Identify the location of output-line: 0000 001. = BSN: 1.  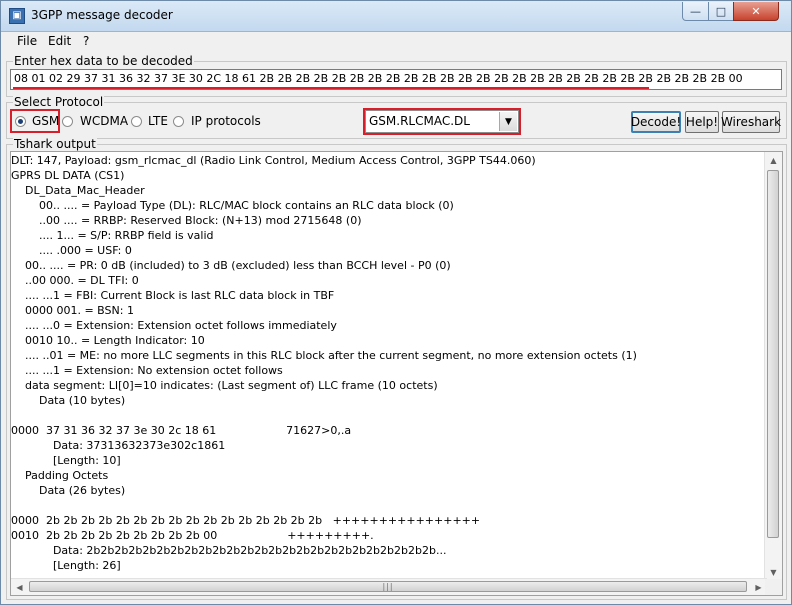
(72, 310).